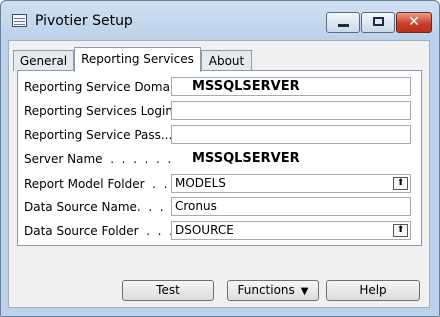  Describe the element at coordinates (291, 134) in the screenshot. I see `reporting-service-password-field` at that location.